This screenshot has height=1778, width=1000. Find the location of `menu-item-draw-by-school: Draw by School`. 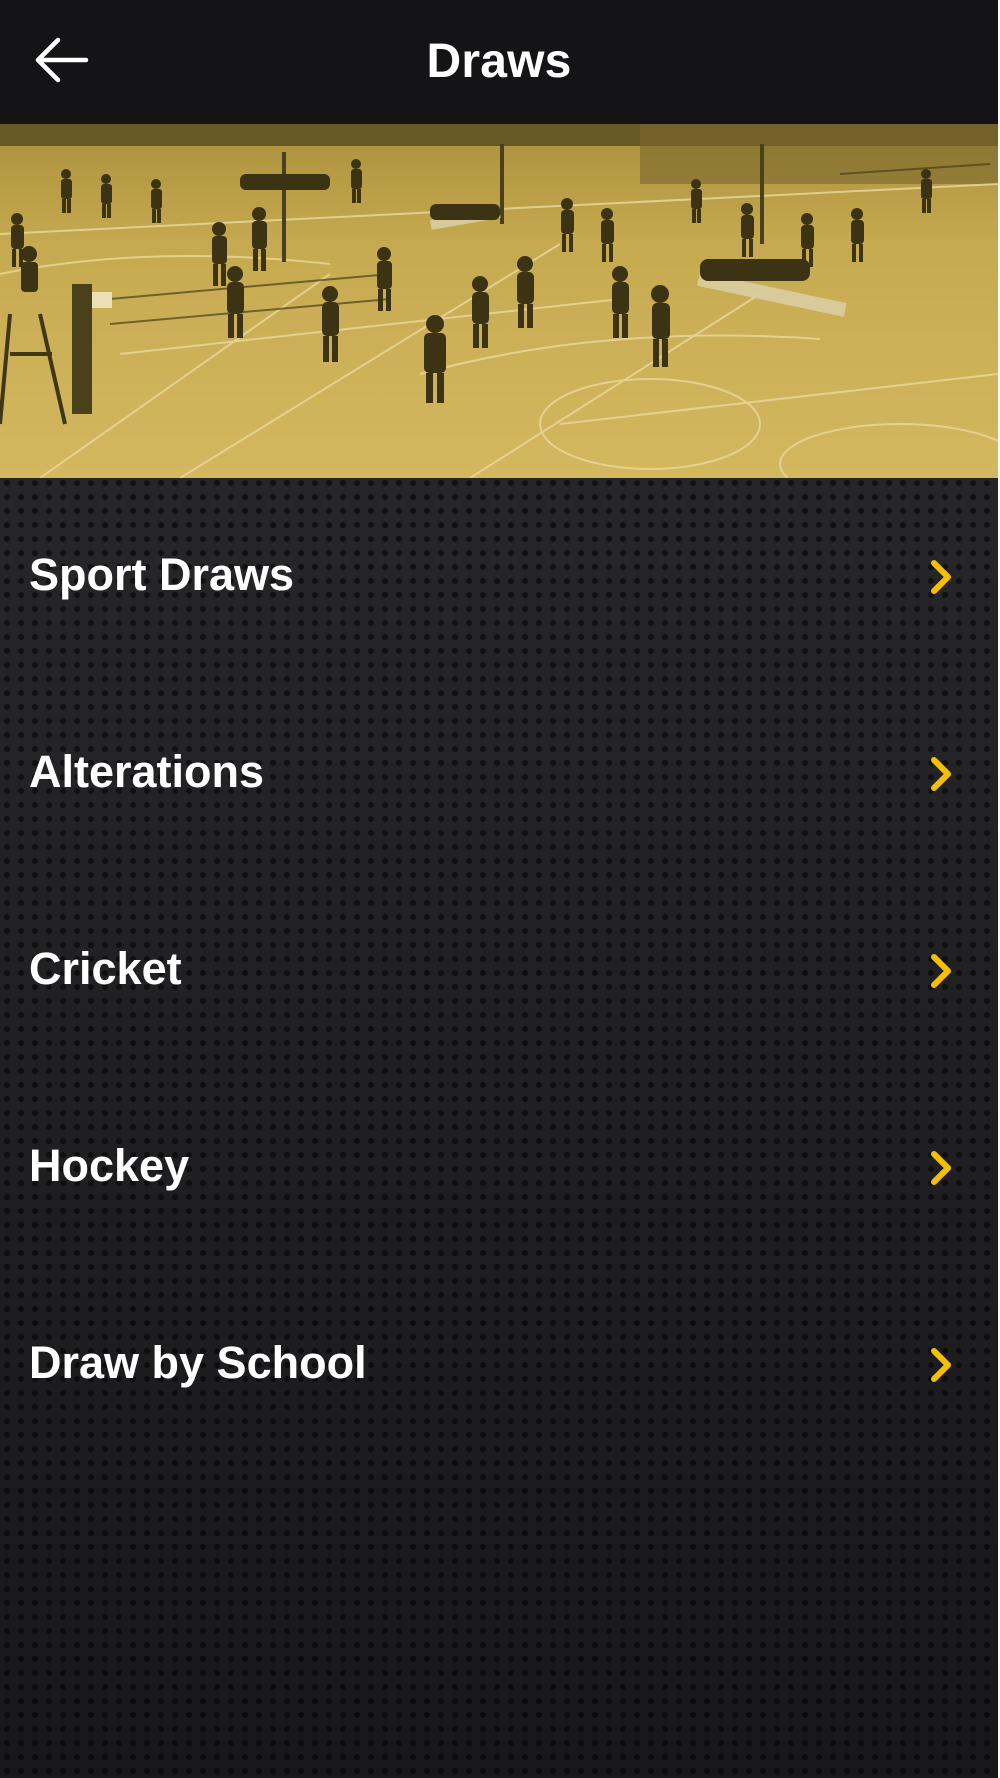

menu-item-draw-by-school: Draw by School is located at coordinates (499, 1364).